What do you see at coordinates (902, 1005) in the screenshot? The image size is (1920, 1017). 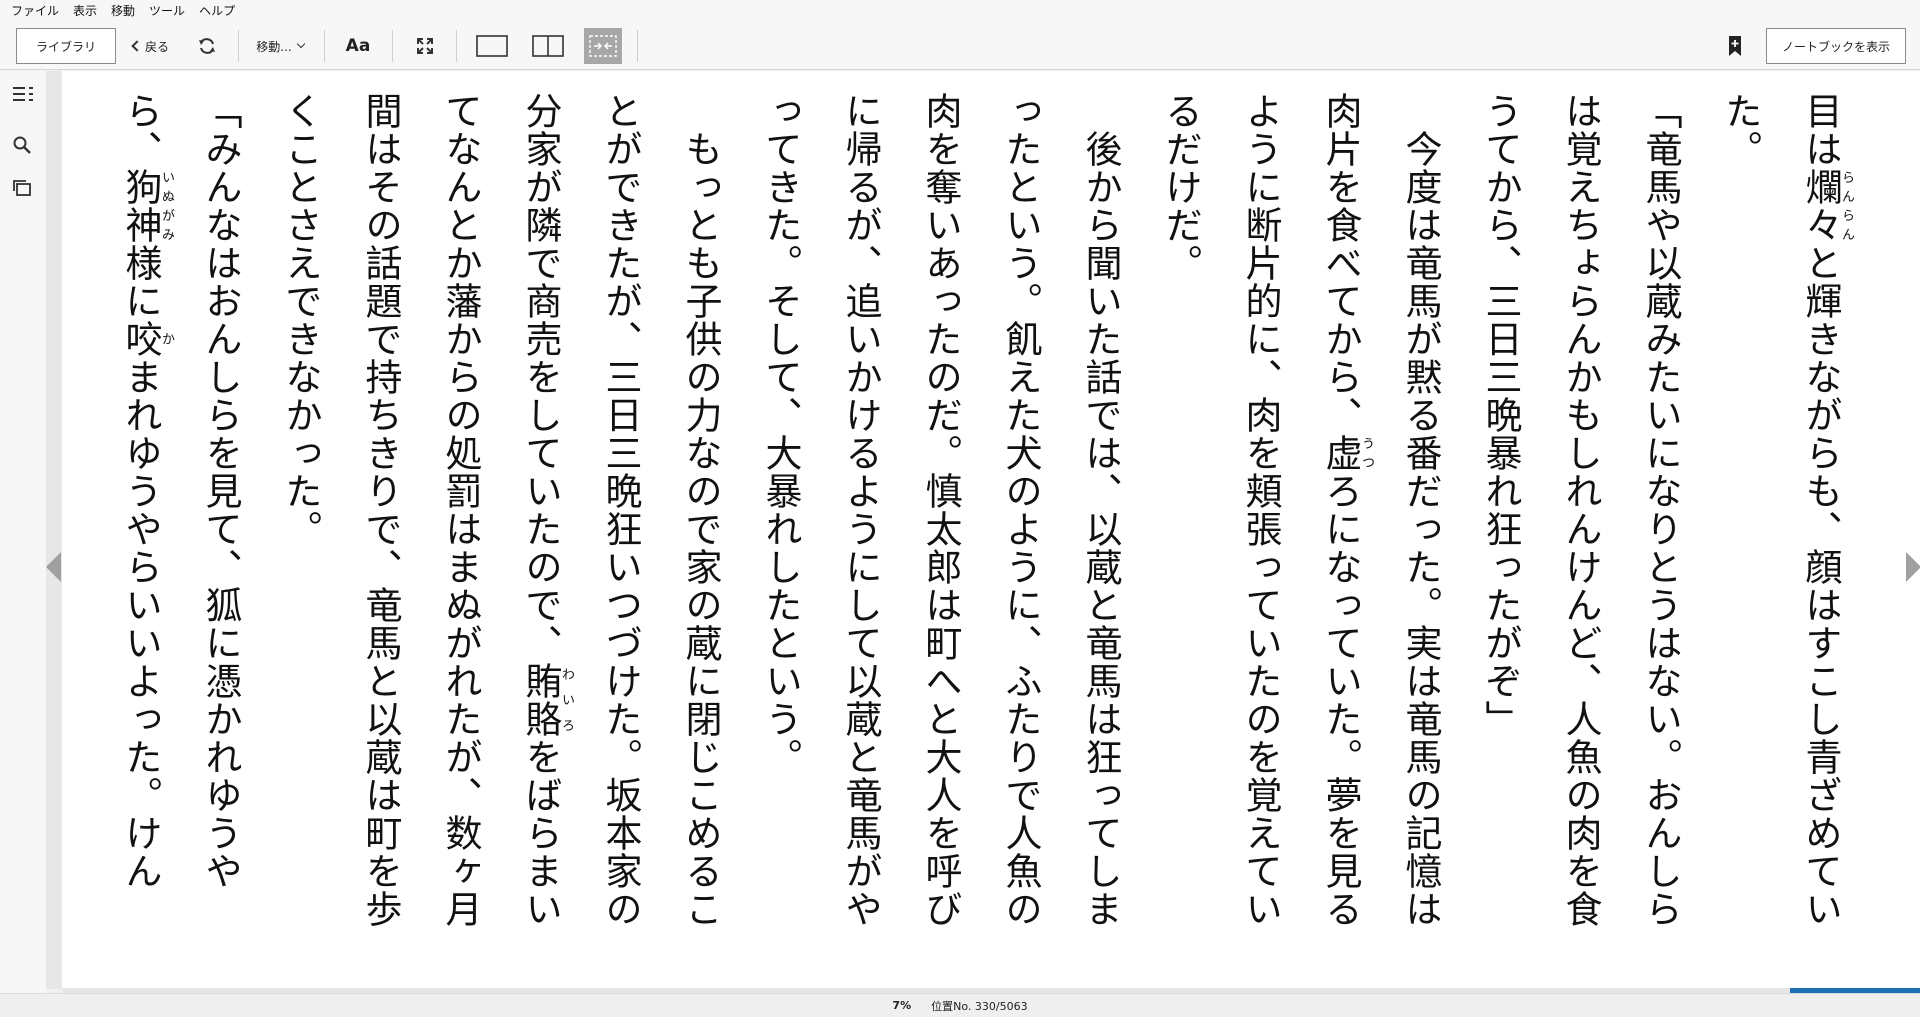 I see `progress-percent: 7%` at bounding box center [902, 1005].